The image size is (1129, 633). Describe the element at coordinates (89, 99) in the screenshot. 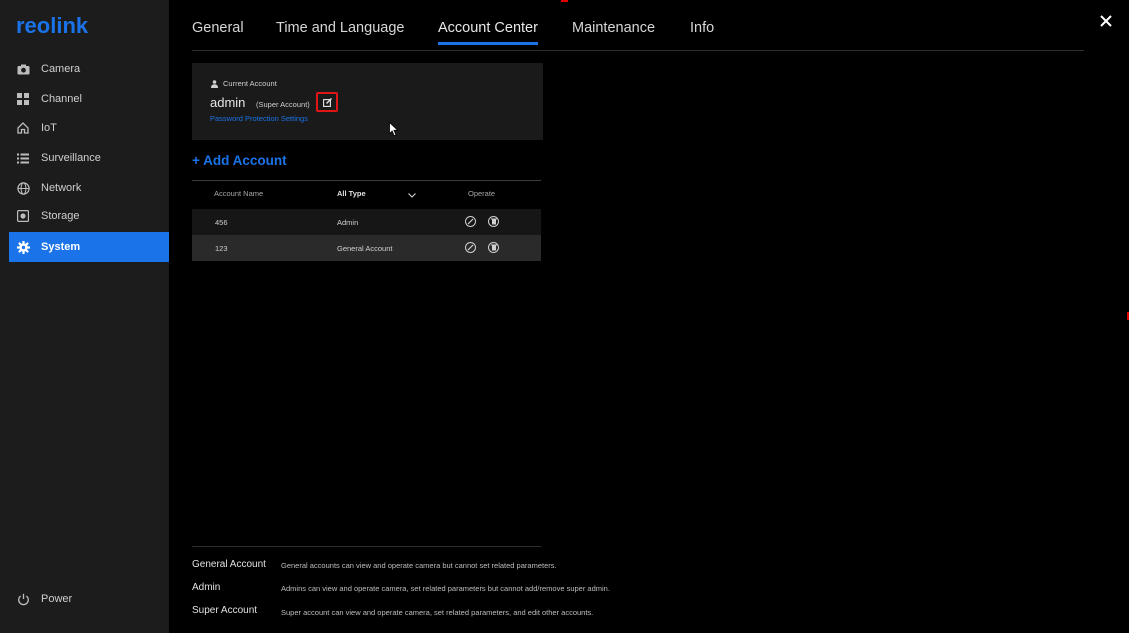

I see `sidebar-item-channel: Channel` at that location.